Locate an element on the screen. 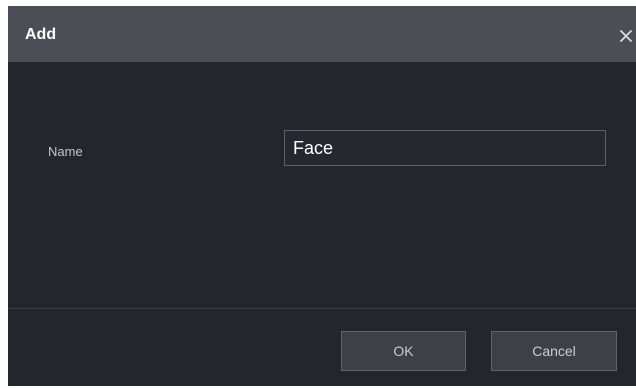  cancel-button: Cancel is located at coordinates (554, 351).